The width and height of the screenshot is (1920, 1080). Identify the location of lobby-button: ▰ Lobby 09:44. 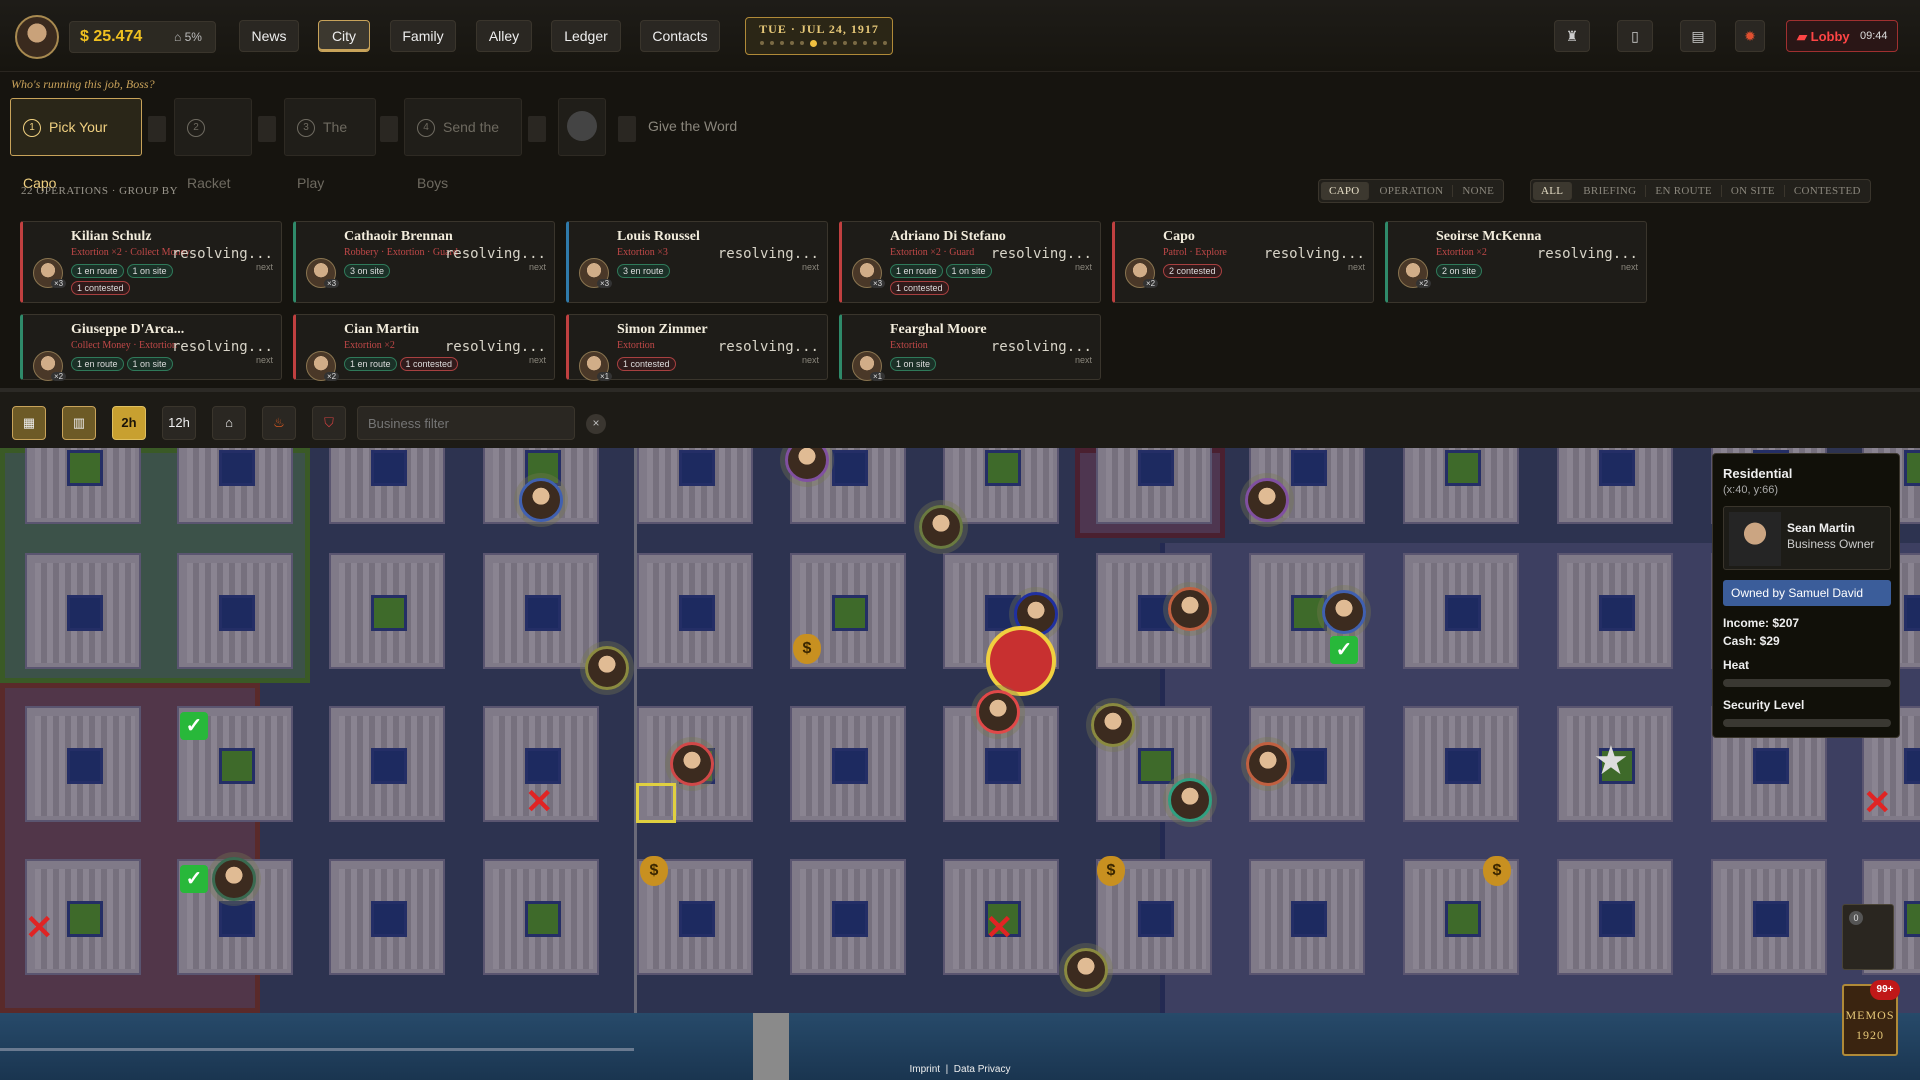
(1842, 36).